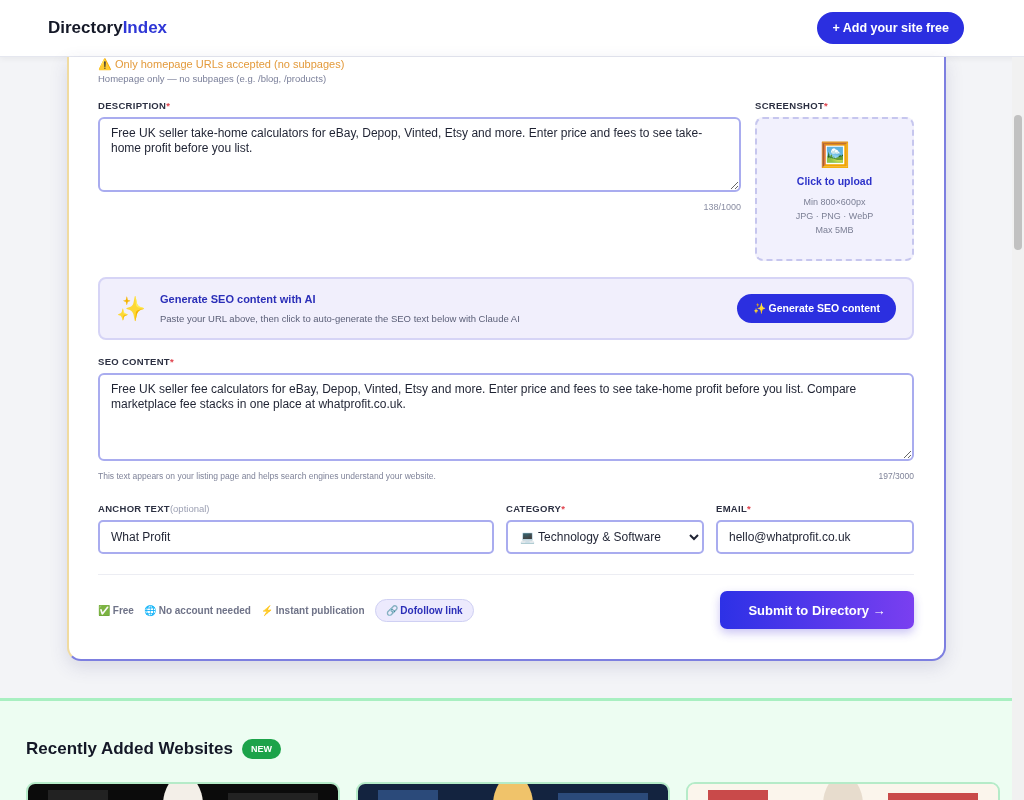  Describe the element at coordinates (817, 610) in the screenshot. I see `submit-button: Submit to Directory →` at that location.